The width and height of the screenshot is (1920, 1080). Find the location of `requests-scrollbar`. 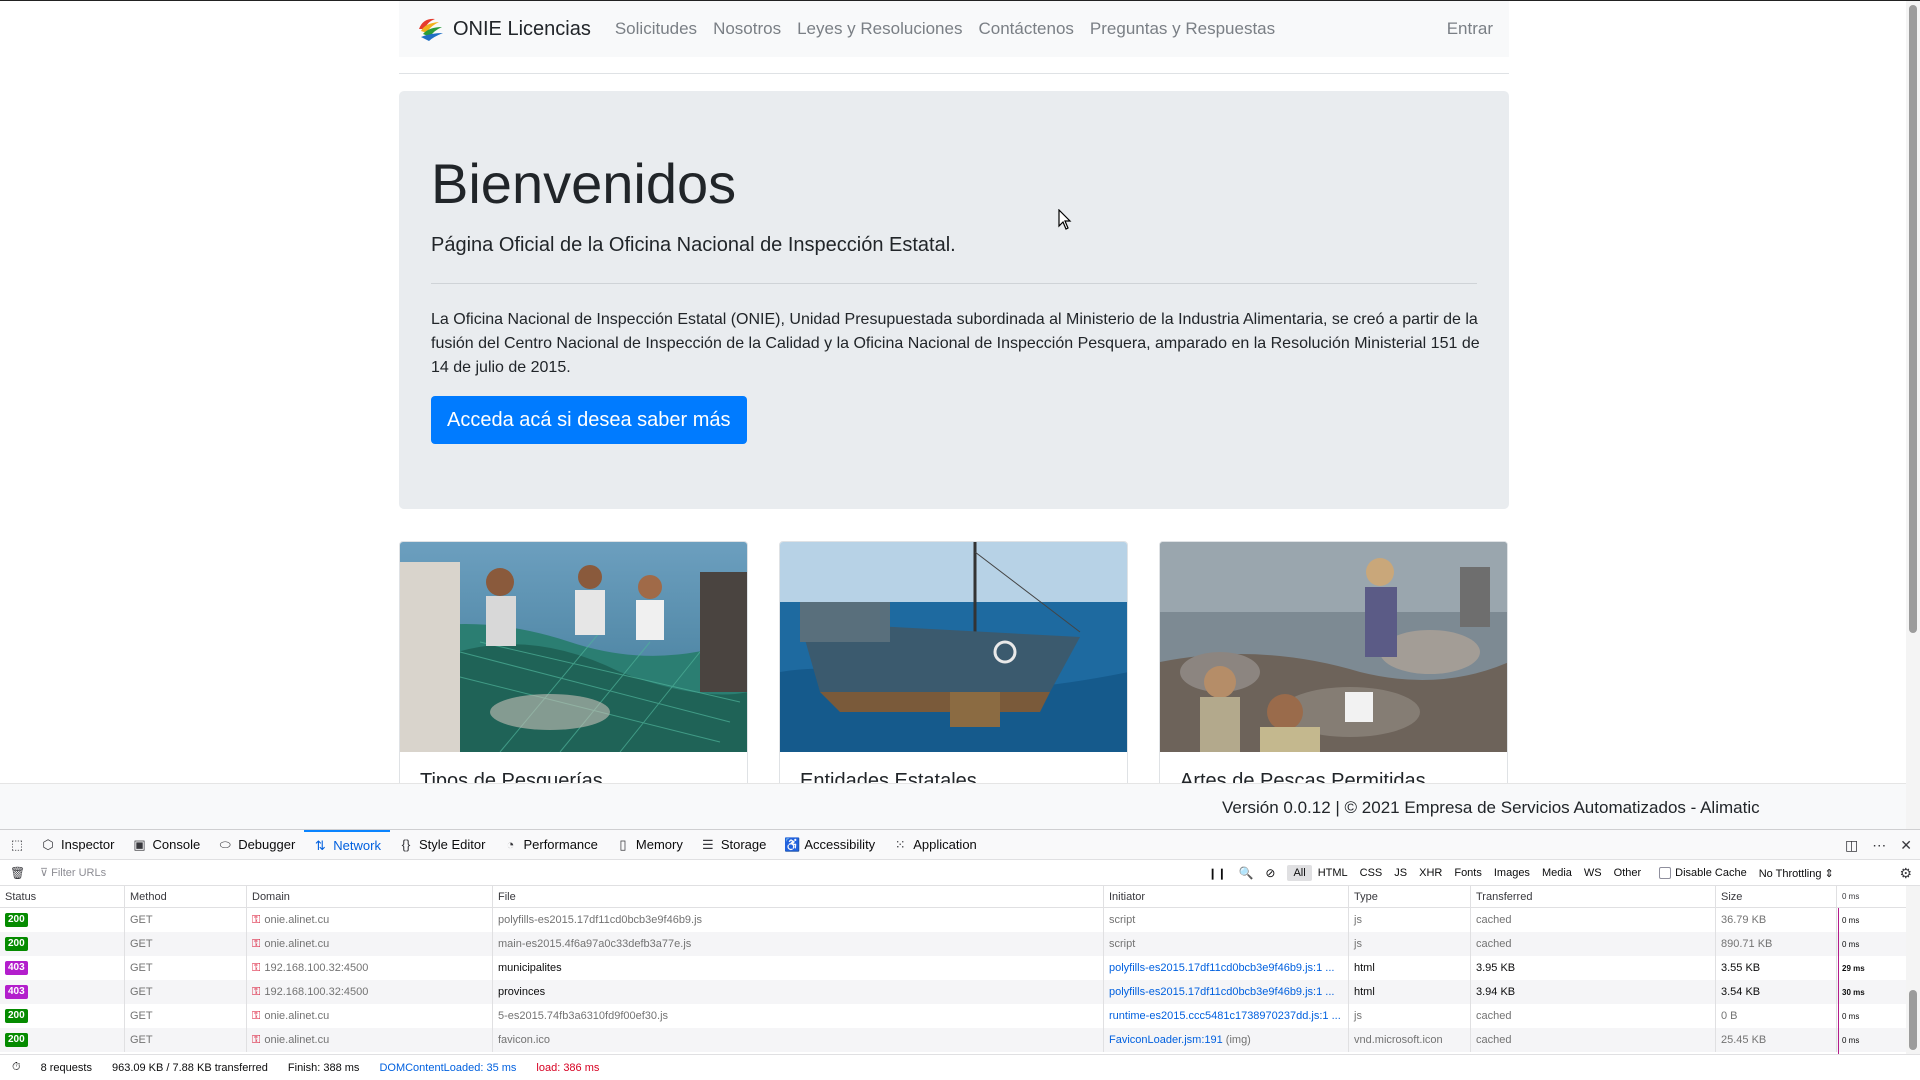

requests-scrollbar is located at coordinates (1913, 970).